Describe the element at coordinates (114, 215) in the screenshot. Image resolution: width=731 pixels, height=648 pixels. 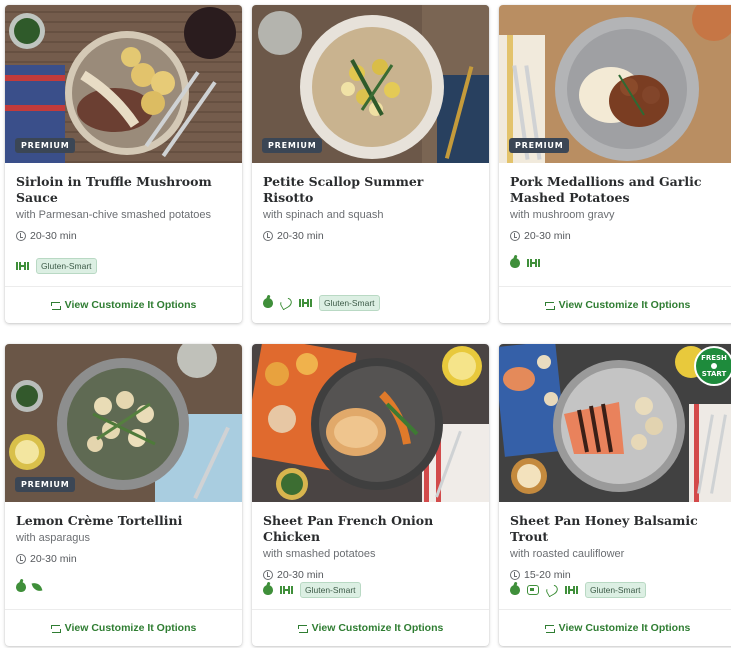
I see `meal-subtitle: with Parmesan-chive smashed potatoes` at that location.